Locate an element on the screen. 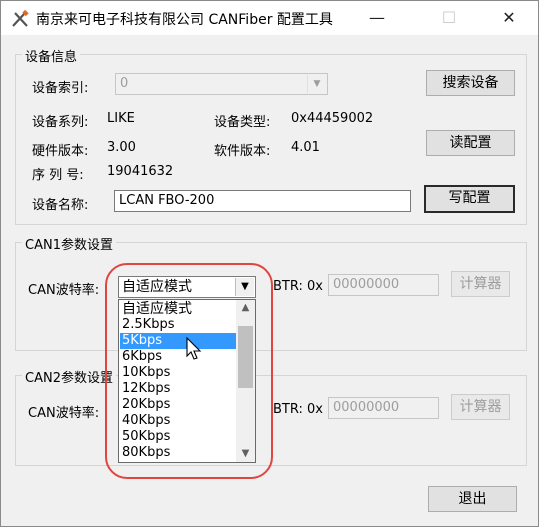 Image resolution: width=541 pixels, height=529 pixels. maximize-button: ☐ is located at coordinates (449, 17).